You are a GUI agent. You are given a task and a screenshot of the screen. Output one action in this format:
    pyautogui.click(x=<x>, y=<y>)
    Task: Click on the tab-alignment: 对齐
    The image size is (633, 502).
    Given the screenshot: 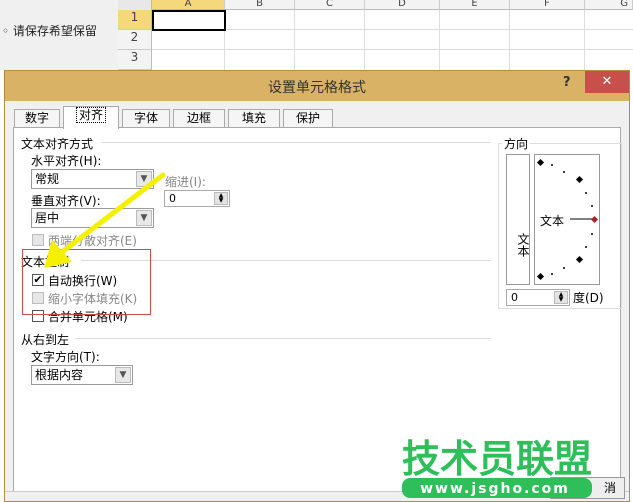 What is the action you would take?
    pyautogui.click(x=91, y=117)
    